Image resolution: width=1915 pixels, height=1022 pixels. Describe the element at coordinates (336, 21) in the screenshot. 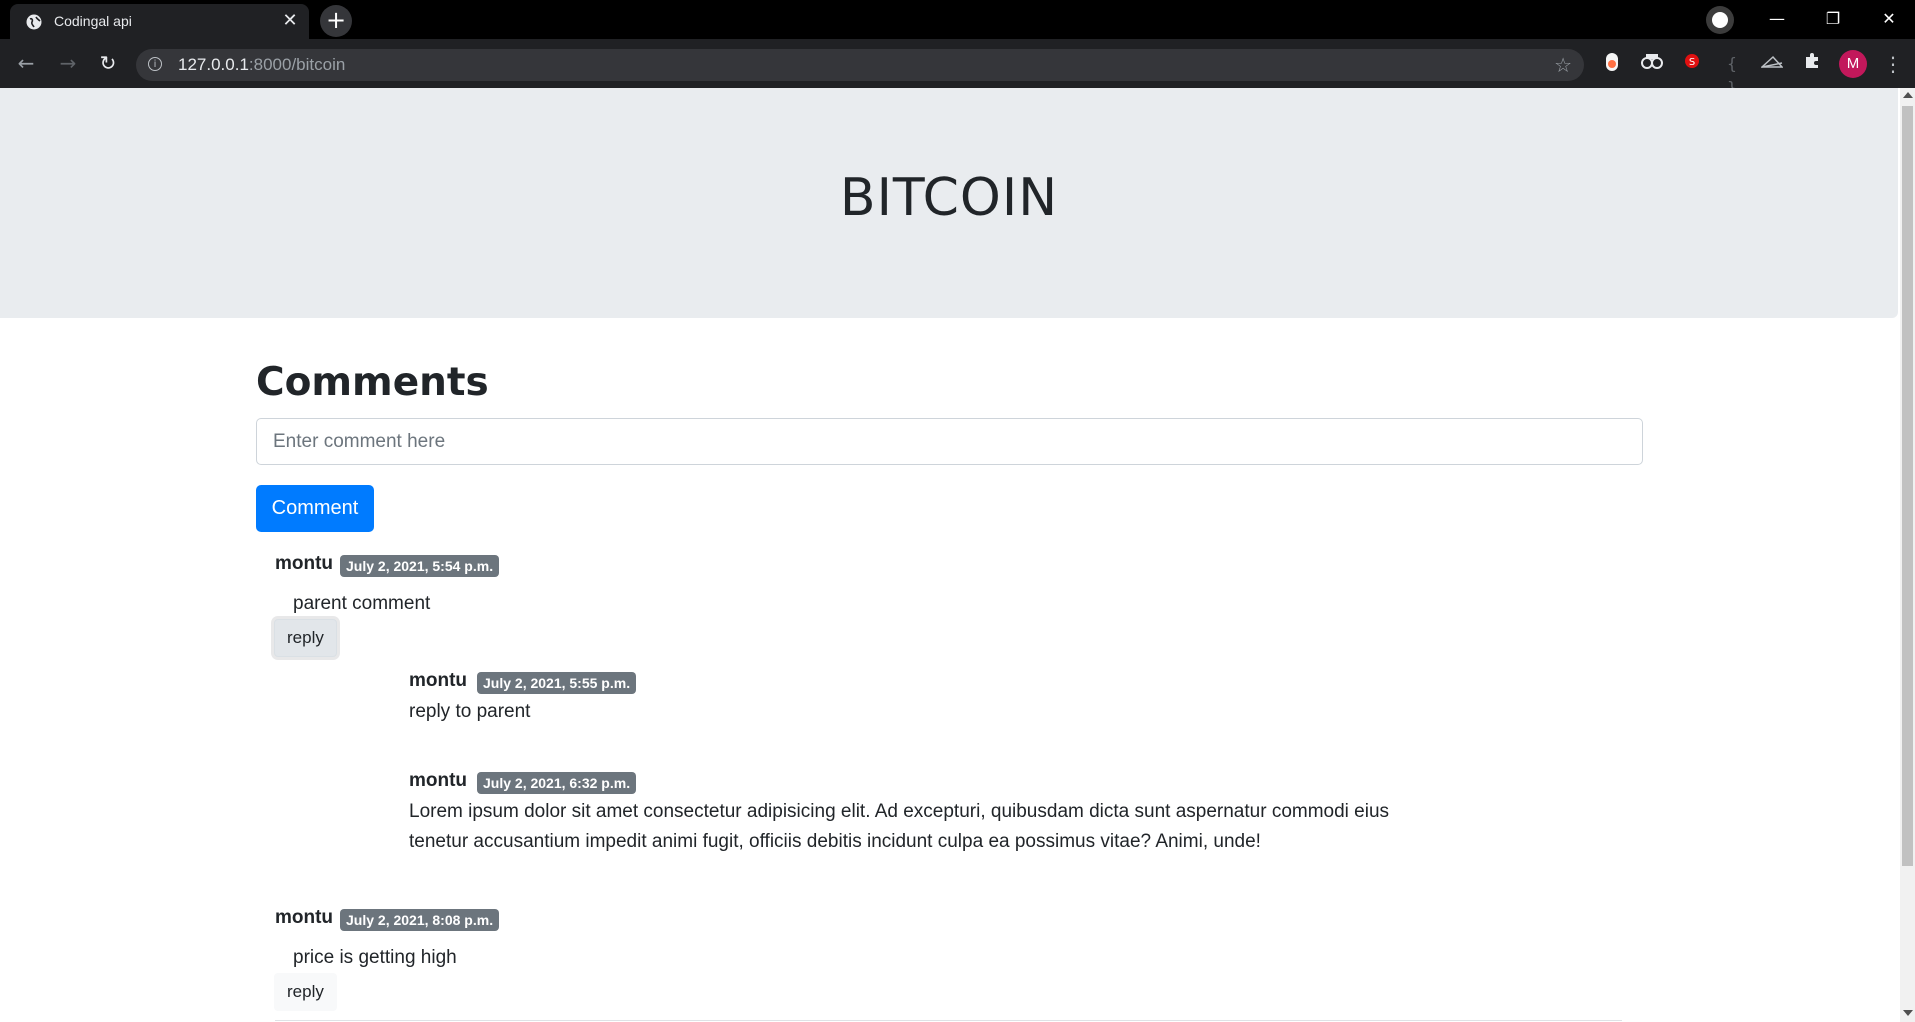

I see `new-tab-button: +` at that location.